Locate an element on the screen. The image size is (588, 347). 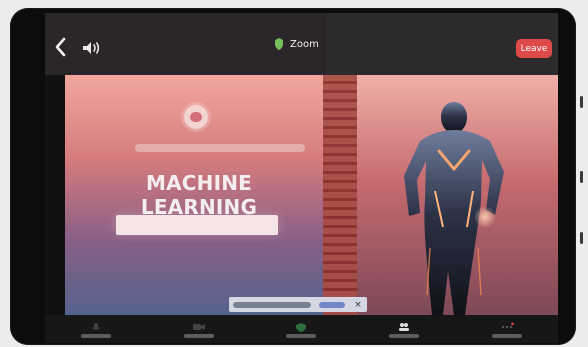
slide-logo is located at coordinates (196, 117).